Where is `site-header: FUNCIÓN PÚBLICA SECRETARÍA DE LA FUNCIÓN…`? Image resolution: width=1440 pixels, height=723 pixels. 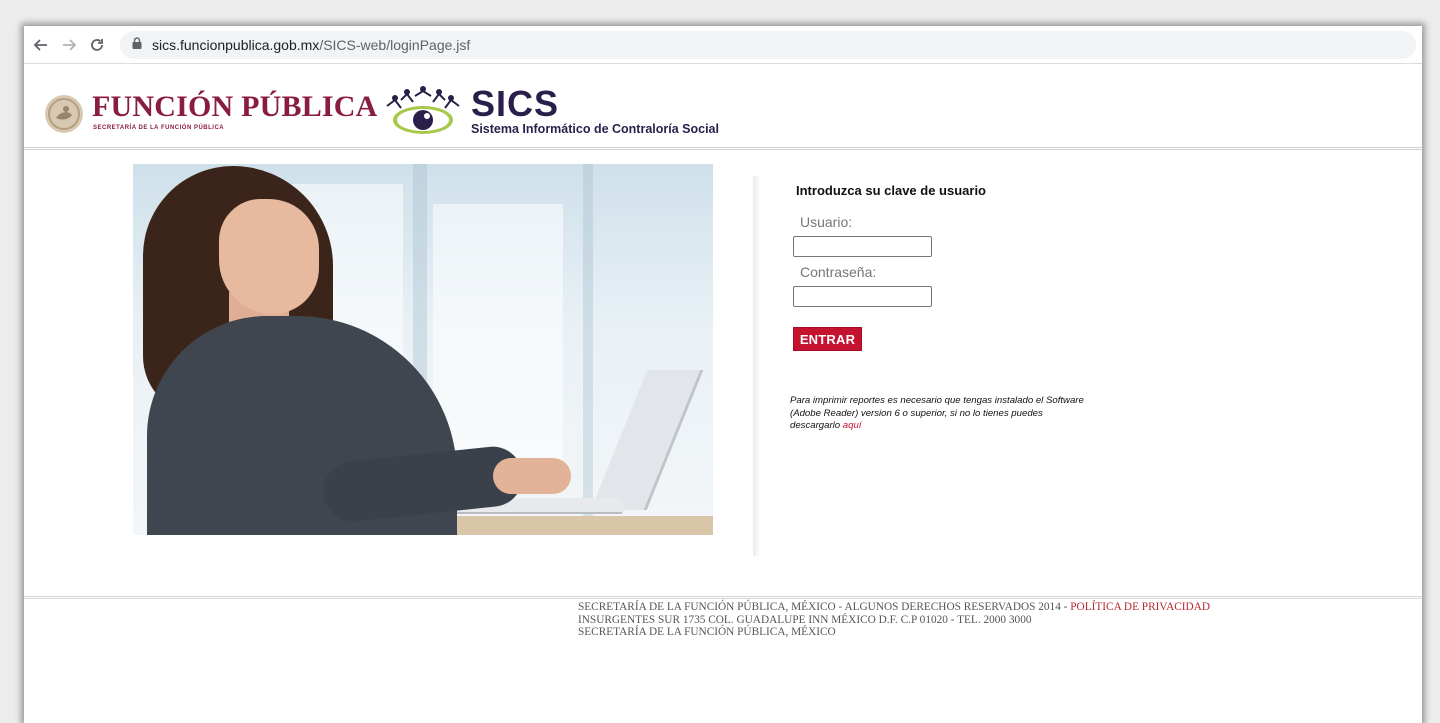 site-header: FUNCIÓN PÚBLICA SECRETARÍA DE LA FUNCIÓN… is located at coordinates (723, 107).